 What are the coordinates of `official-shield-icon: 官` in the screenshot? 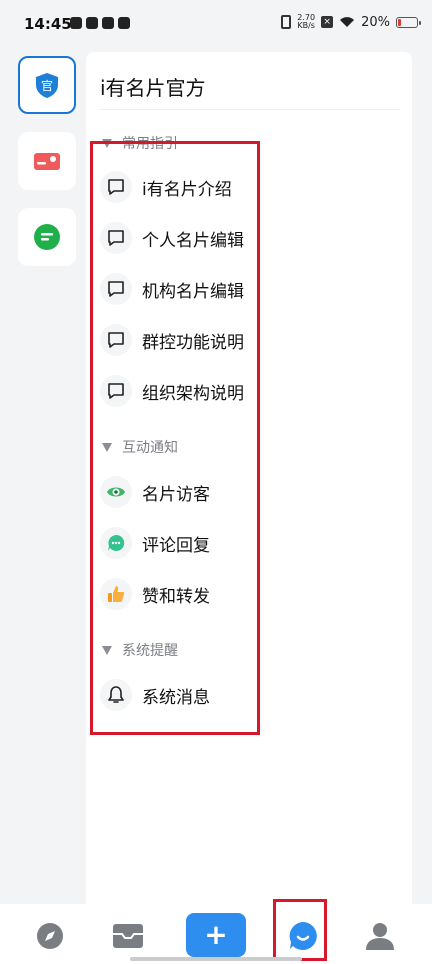 It's located at (47, 85).